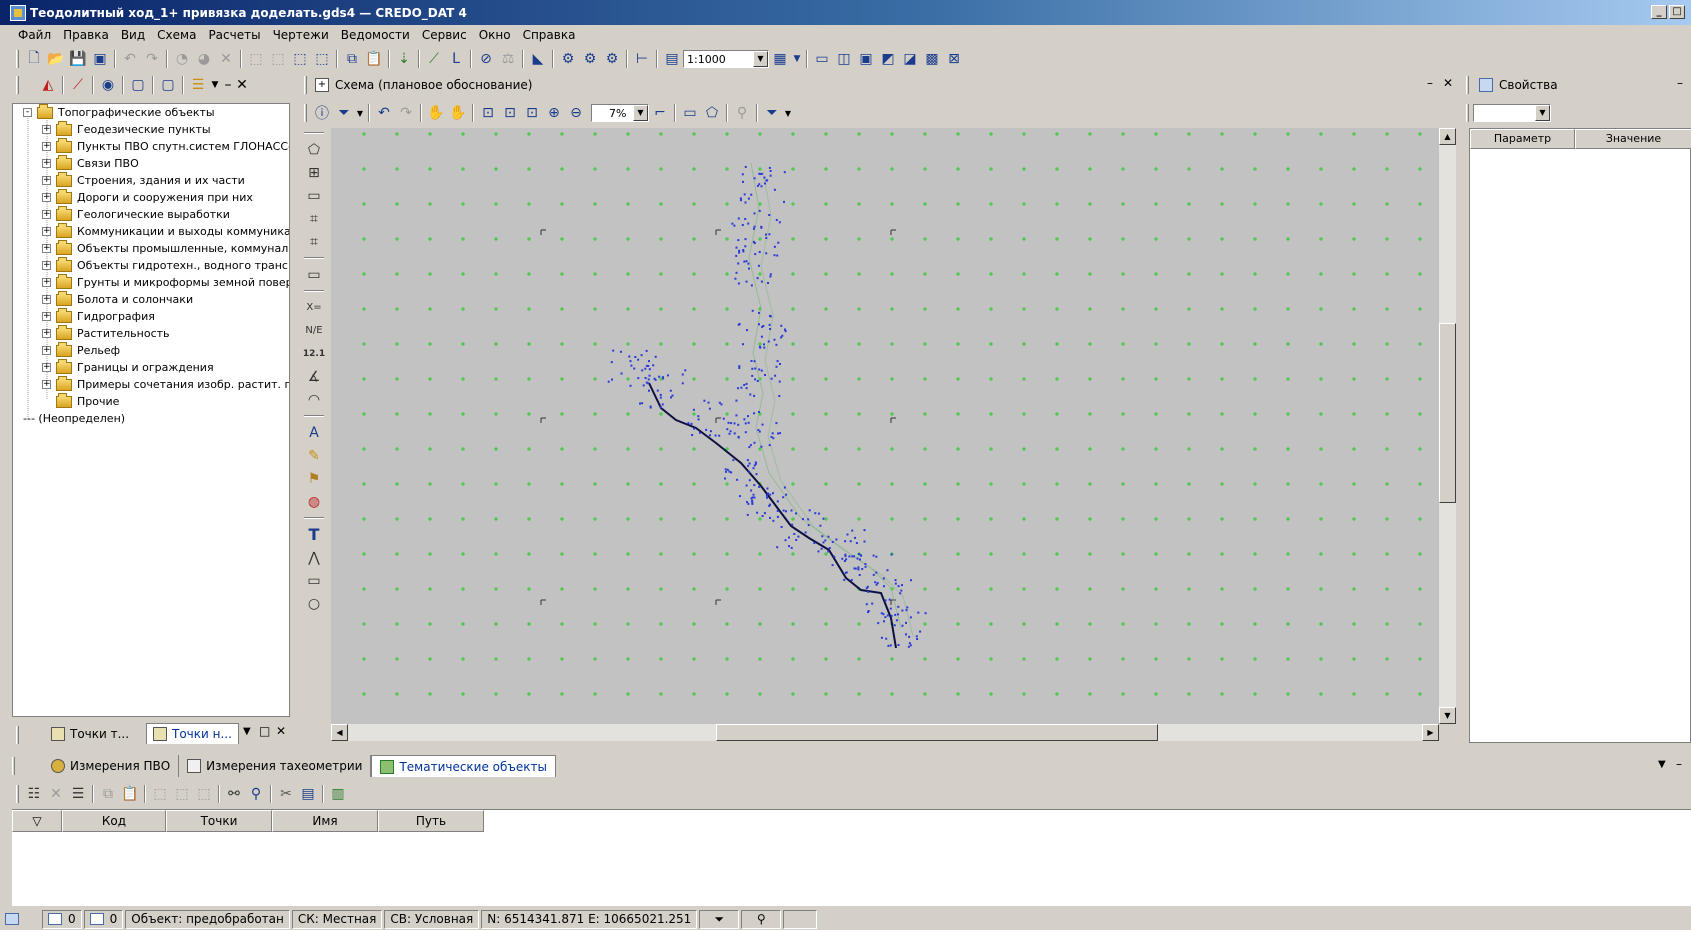 The height and width of the screenshot is (930, 1691). I want to click on tree-item: + Растительность, so click(106, 333).